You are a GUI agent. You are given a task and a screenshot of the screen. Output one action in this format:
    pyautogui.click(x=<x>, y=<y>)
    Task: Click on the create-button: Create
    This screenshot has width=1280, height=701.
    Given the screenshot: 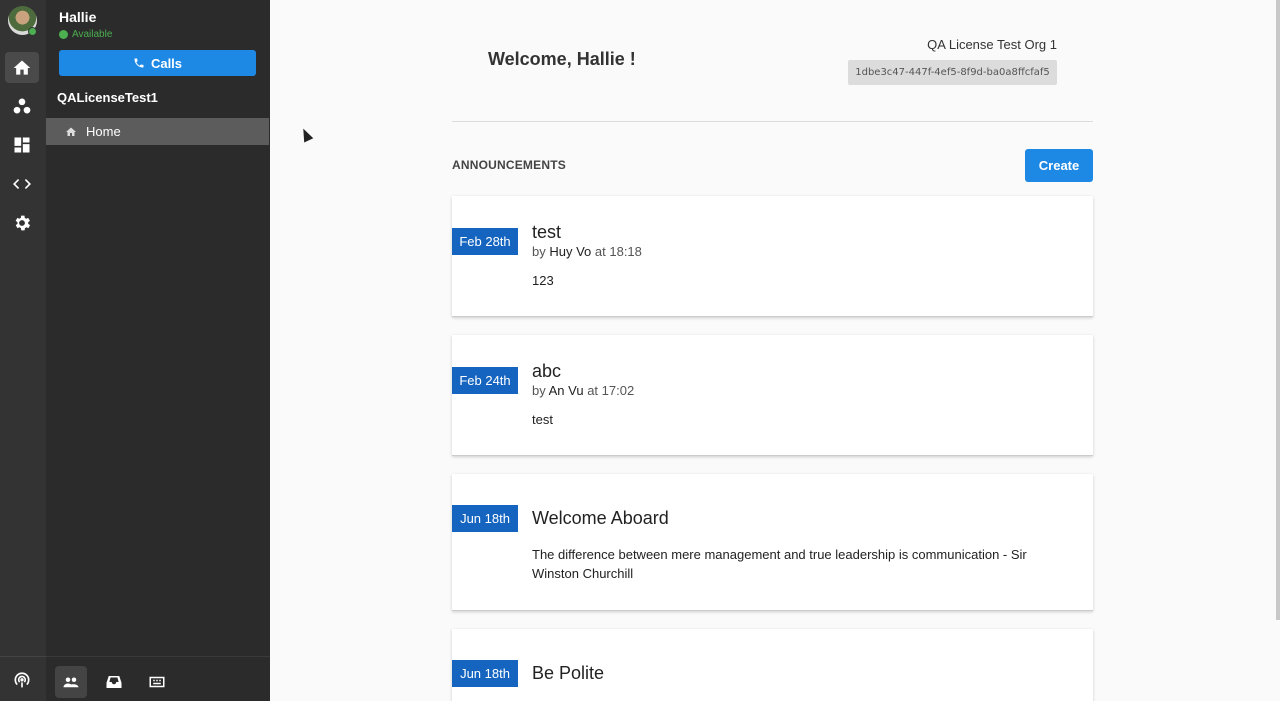 What is the action you would take?
    pyautogui.click(x=1059, y=165)
    